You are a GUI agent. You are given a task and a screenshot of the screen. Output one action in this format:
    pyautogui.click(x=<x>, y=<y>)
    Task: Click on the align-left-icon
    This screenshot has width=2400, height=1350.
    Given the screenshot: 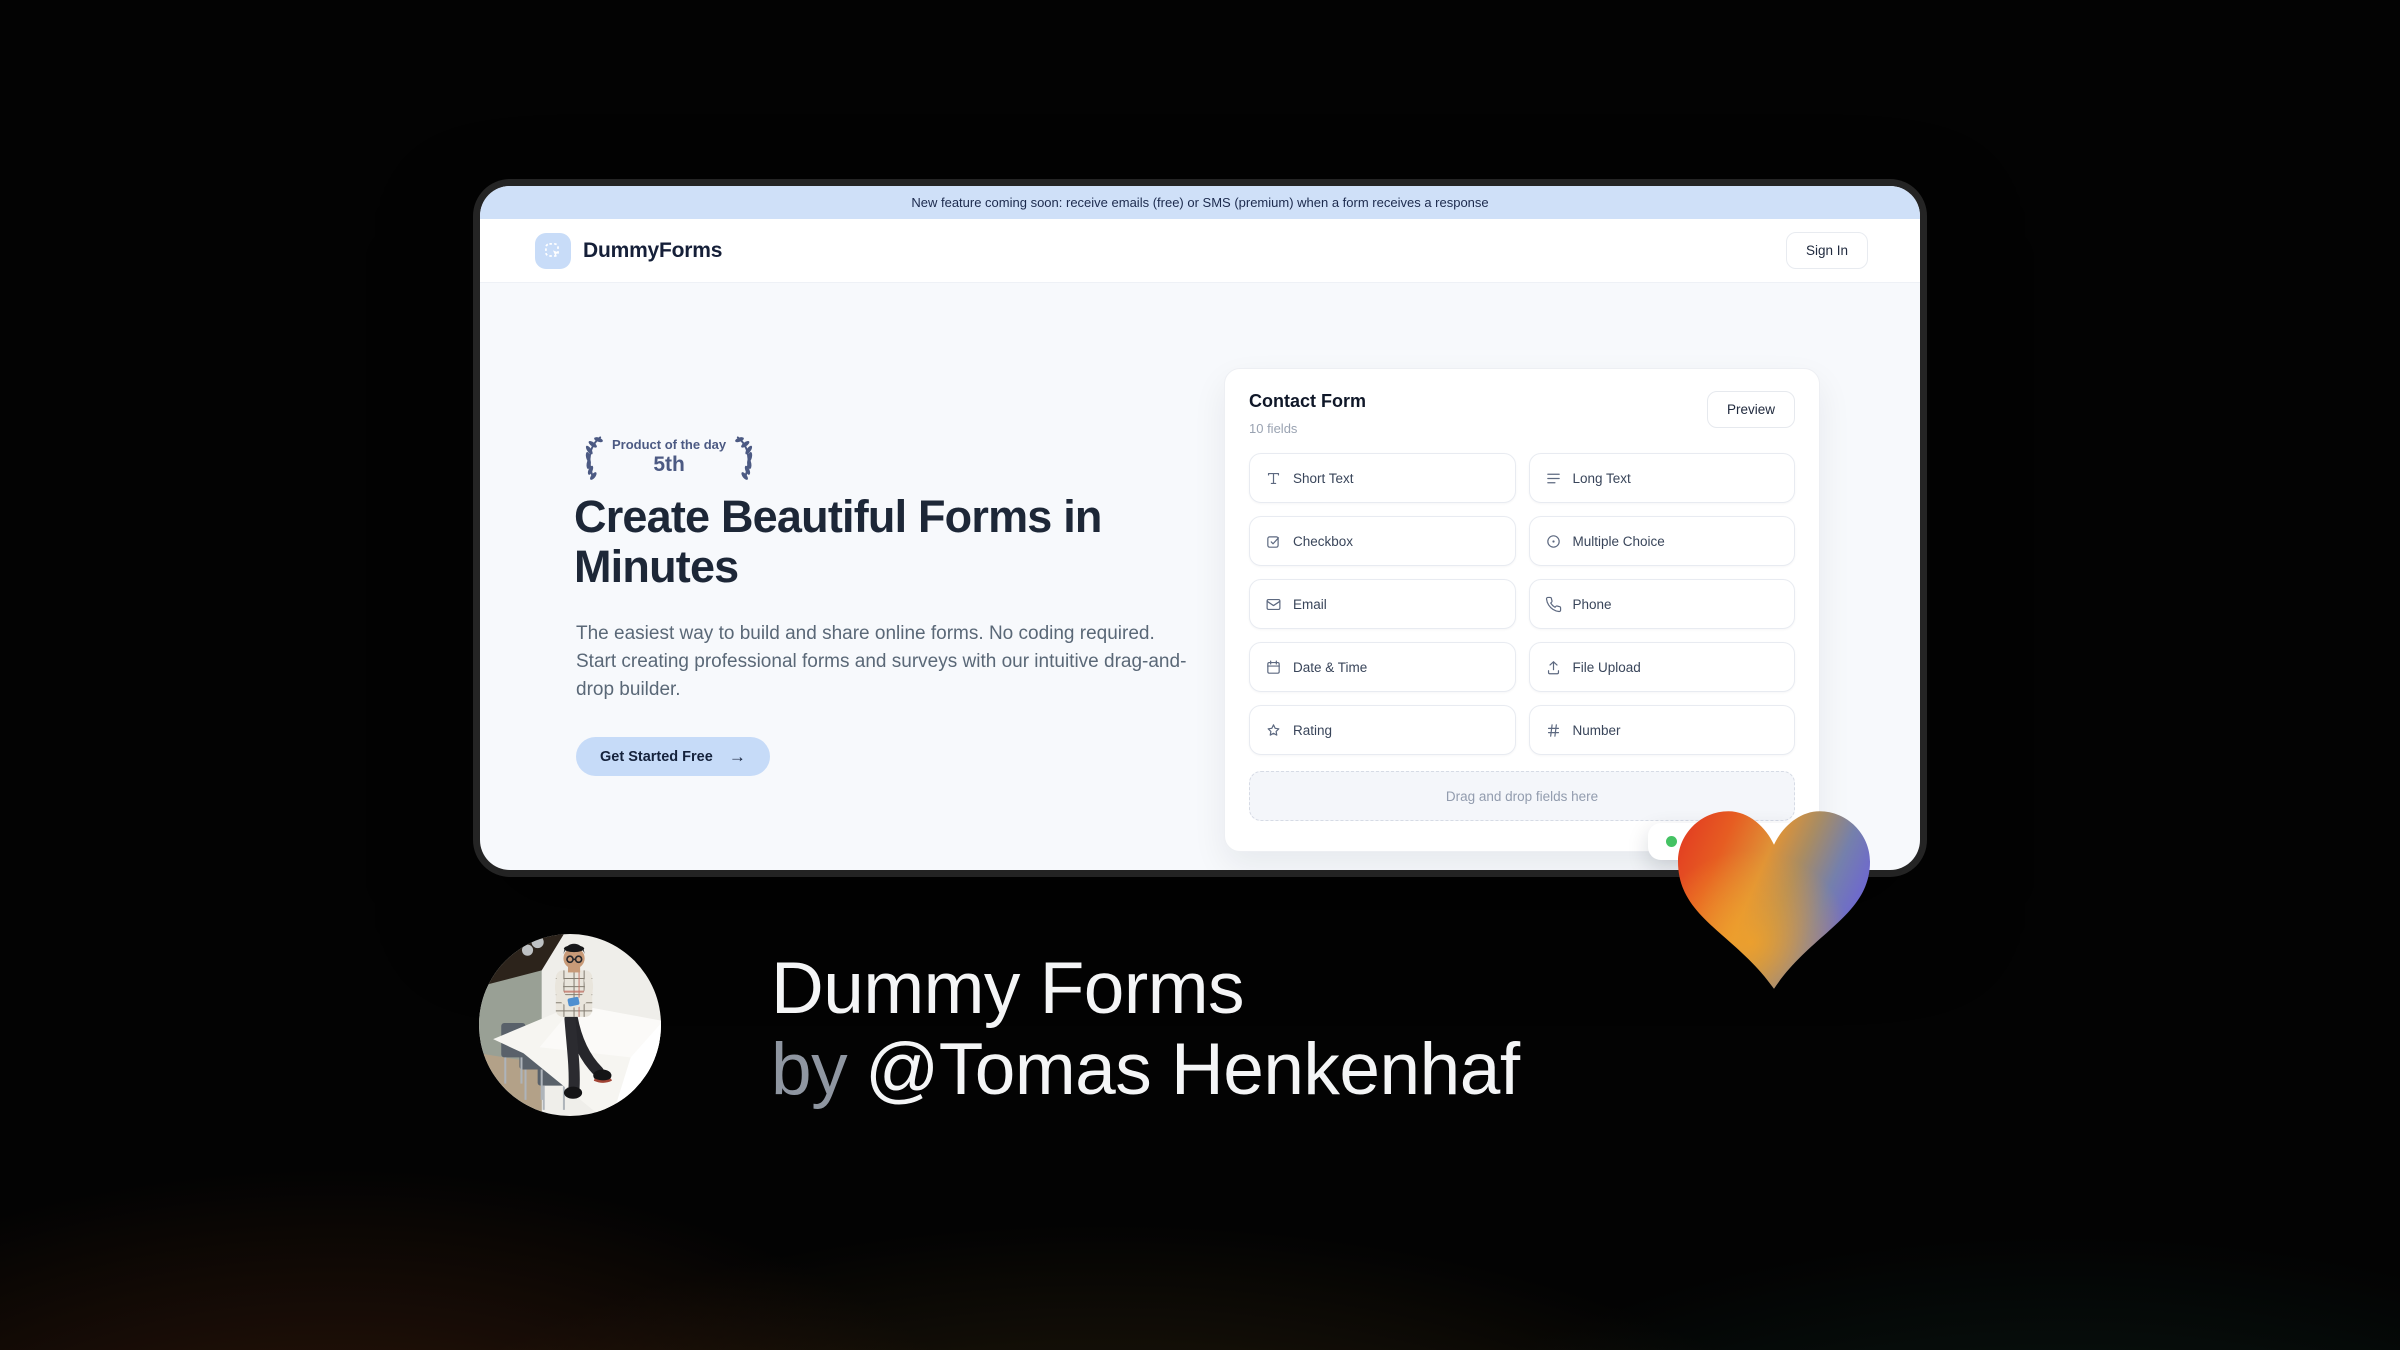 What is the action you would take?
    pyautogui.click(x=1553, y=478)
    